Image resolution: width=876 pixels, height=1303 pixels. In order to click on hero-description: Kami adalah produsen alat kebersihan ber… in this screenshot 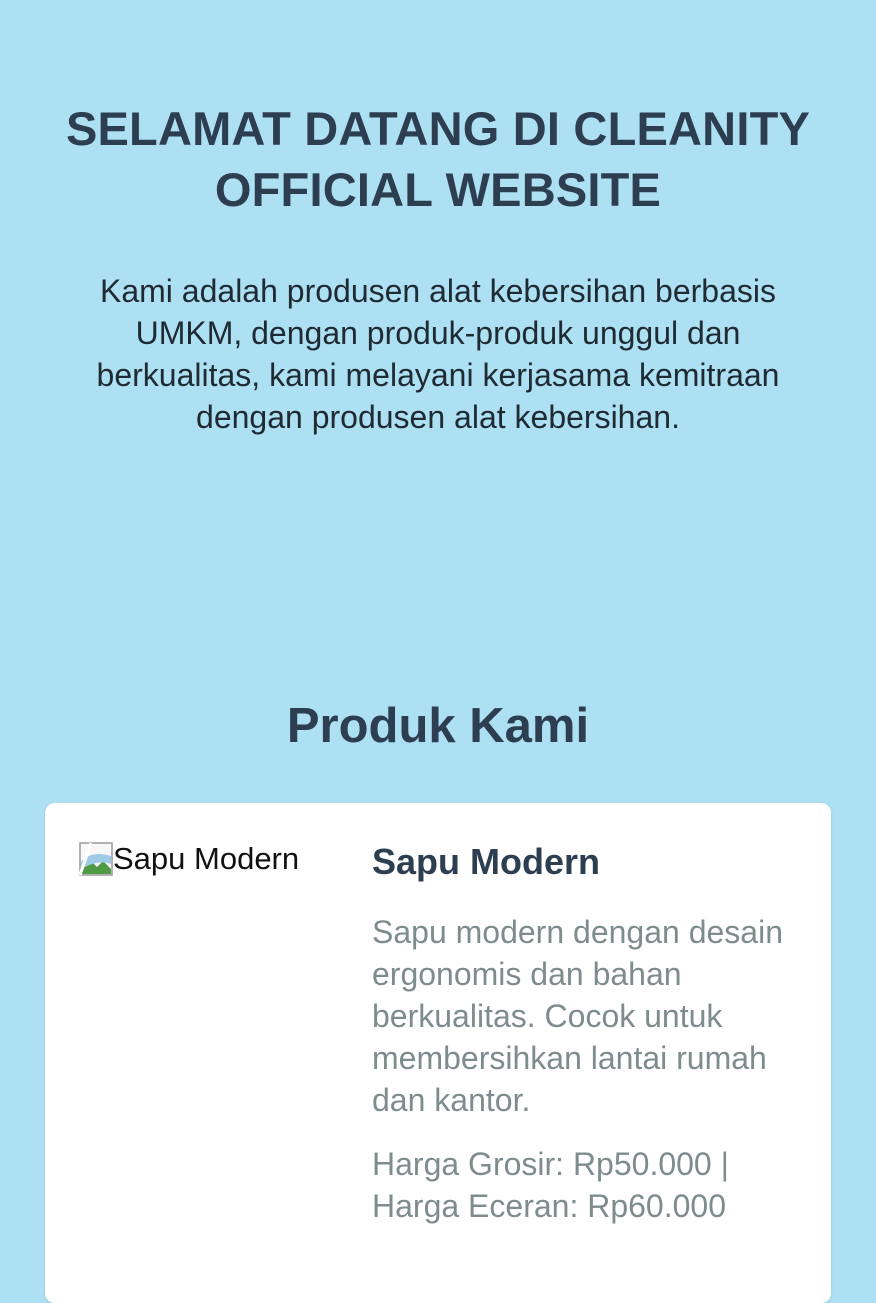, I will do `click(438, 354)`.